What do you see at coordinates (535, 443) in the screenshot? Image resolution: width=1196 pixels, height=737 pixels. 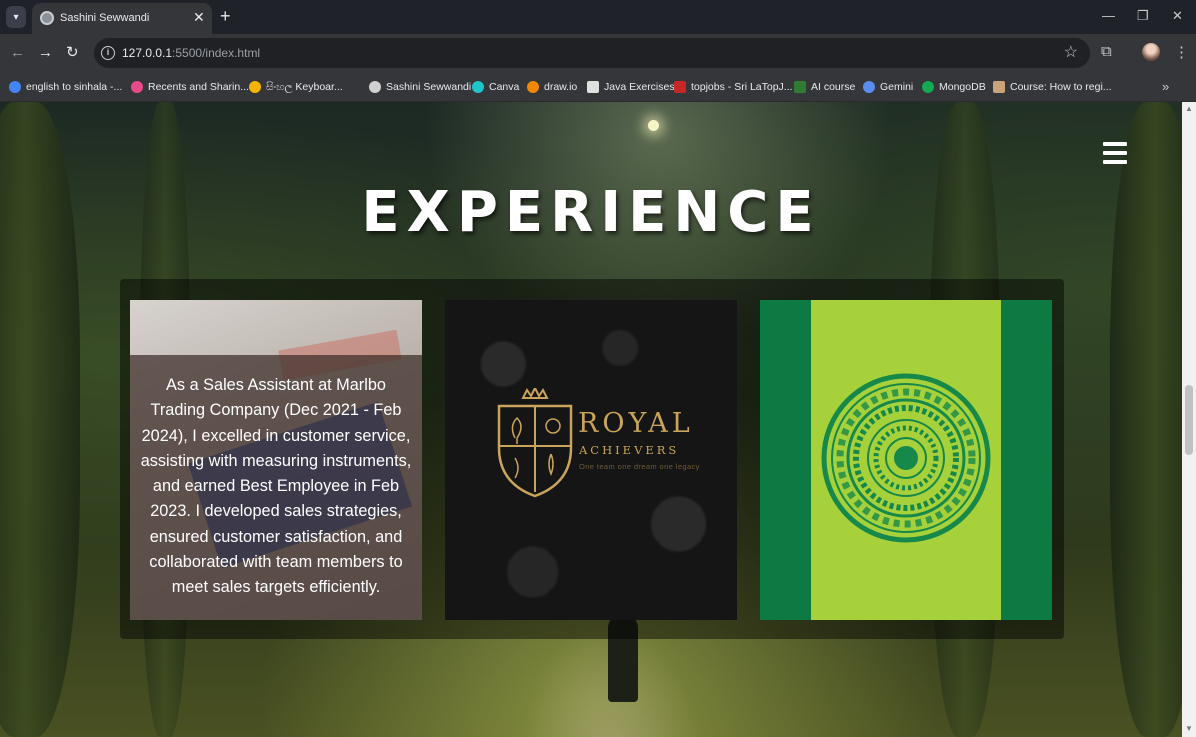 I see `royal-achievers-crest-icon` at bounding box center [535, 443].